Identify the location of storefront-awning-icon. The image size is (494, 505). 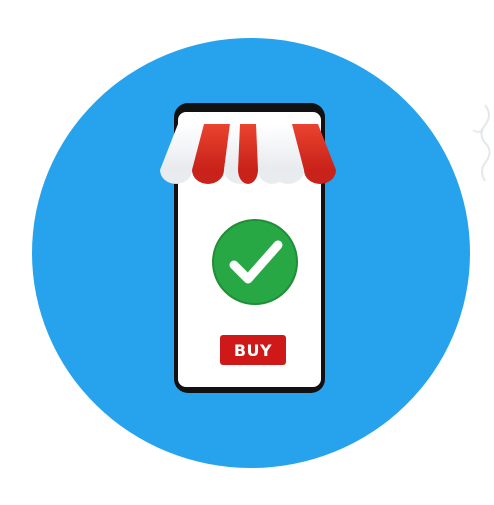
(248, 154).